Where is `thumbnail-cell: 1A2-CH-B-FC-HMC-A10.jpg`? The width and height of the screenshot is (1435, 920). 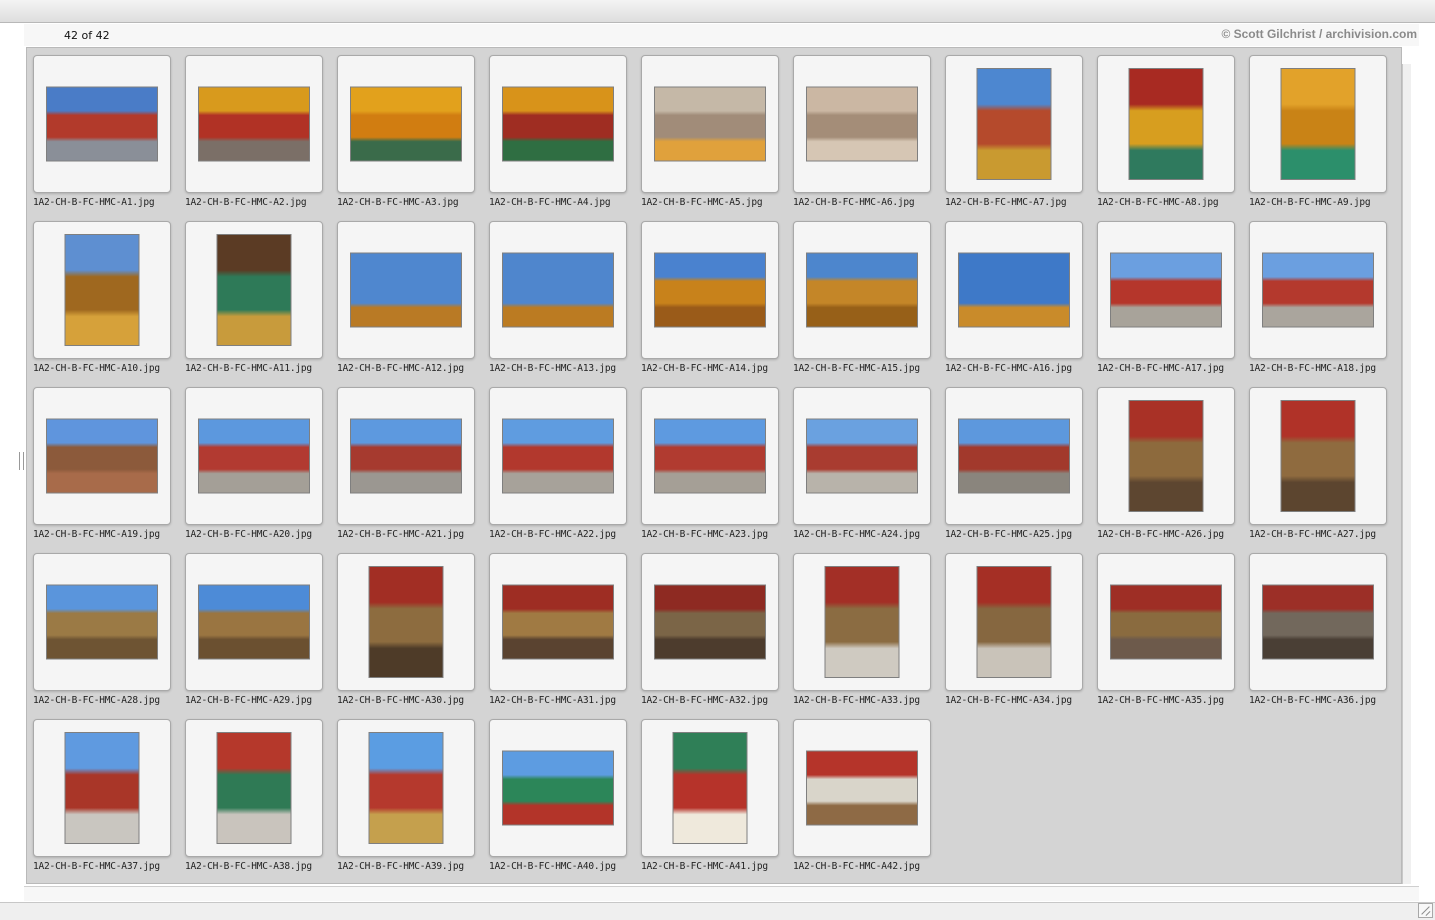 thumbnail-cell: 1A2-CH-B-FC-HMC-A10.jpg is located at coordinates (103, 294).